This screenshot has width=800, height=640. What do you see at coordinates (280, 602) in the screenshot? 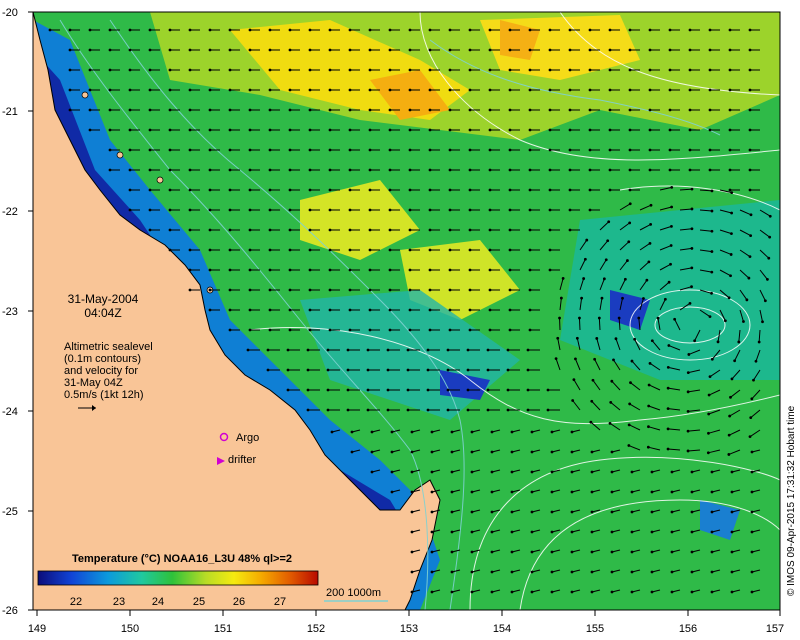
I see `colorbar-tick: 27` at bounding box center [280, 602].